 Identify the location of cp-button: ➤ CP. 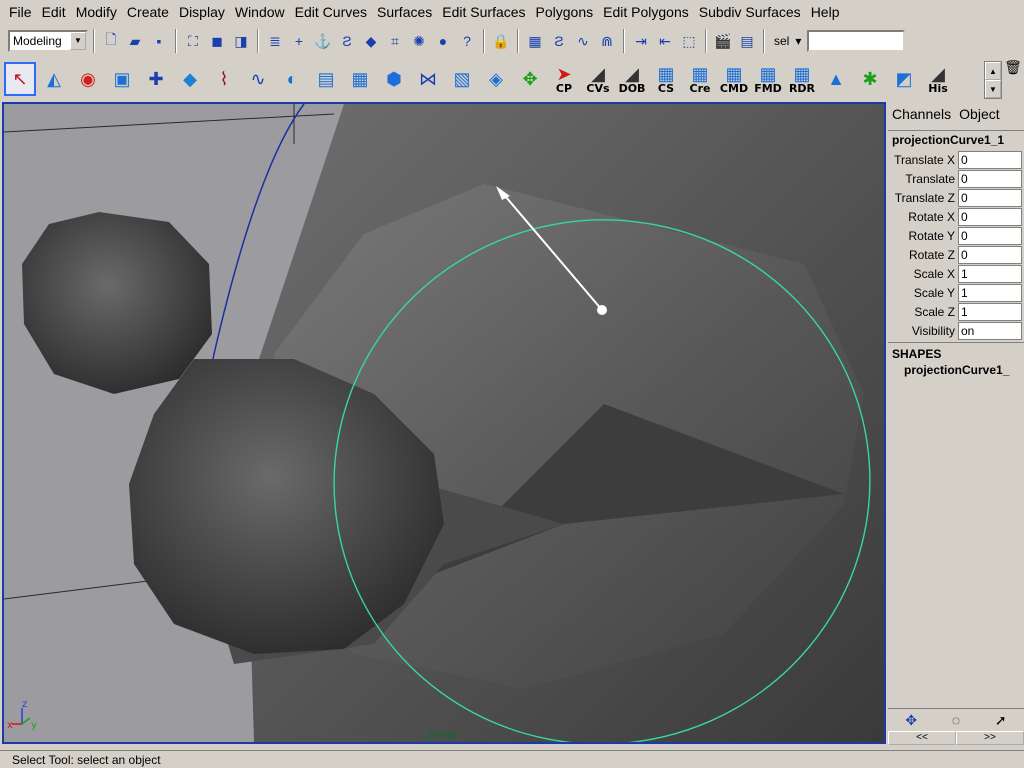
(564, 79).